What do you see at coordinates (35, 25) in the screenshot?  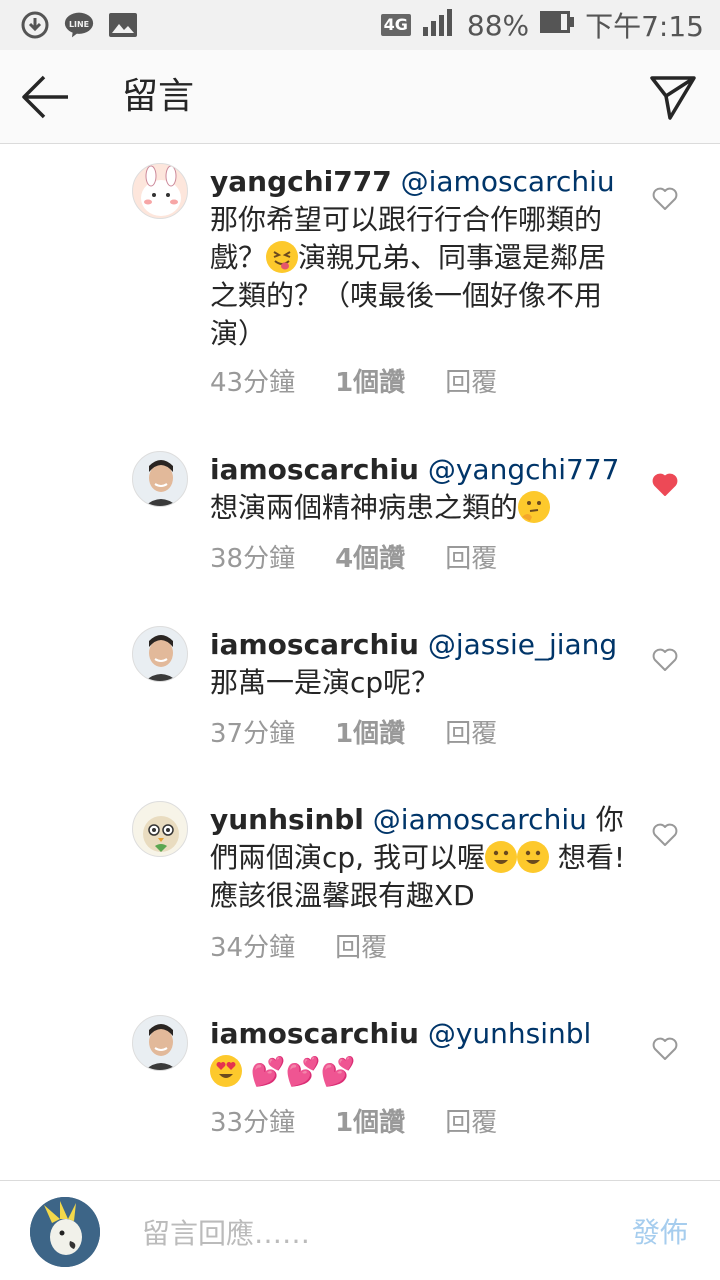 I see `download-icon` at bounding box center [35, 25].